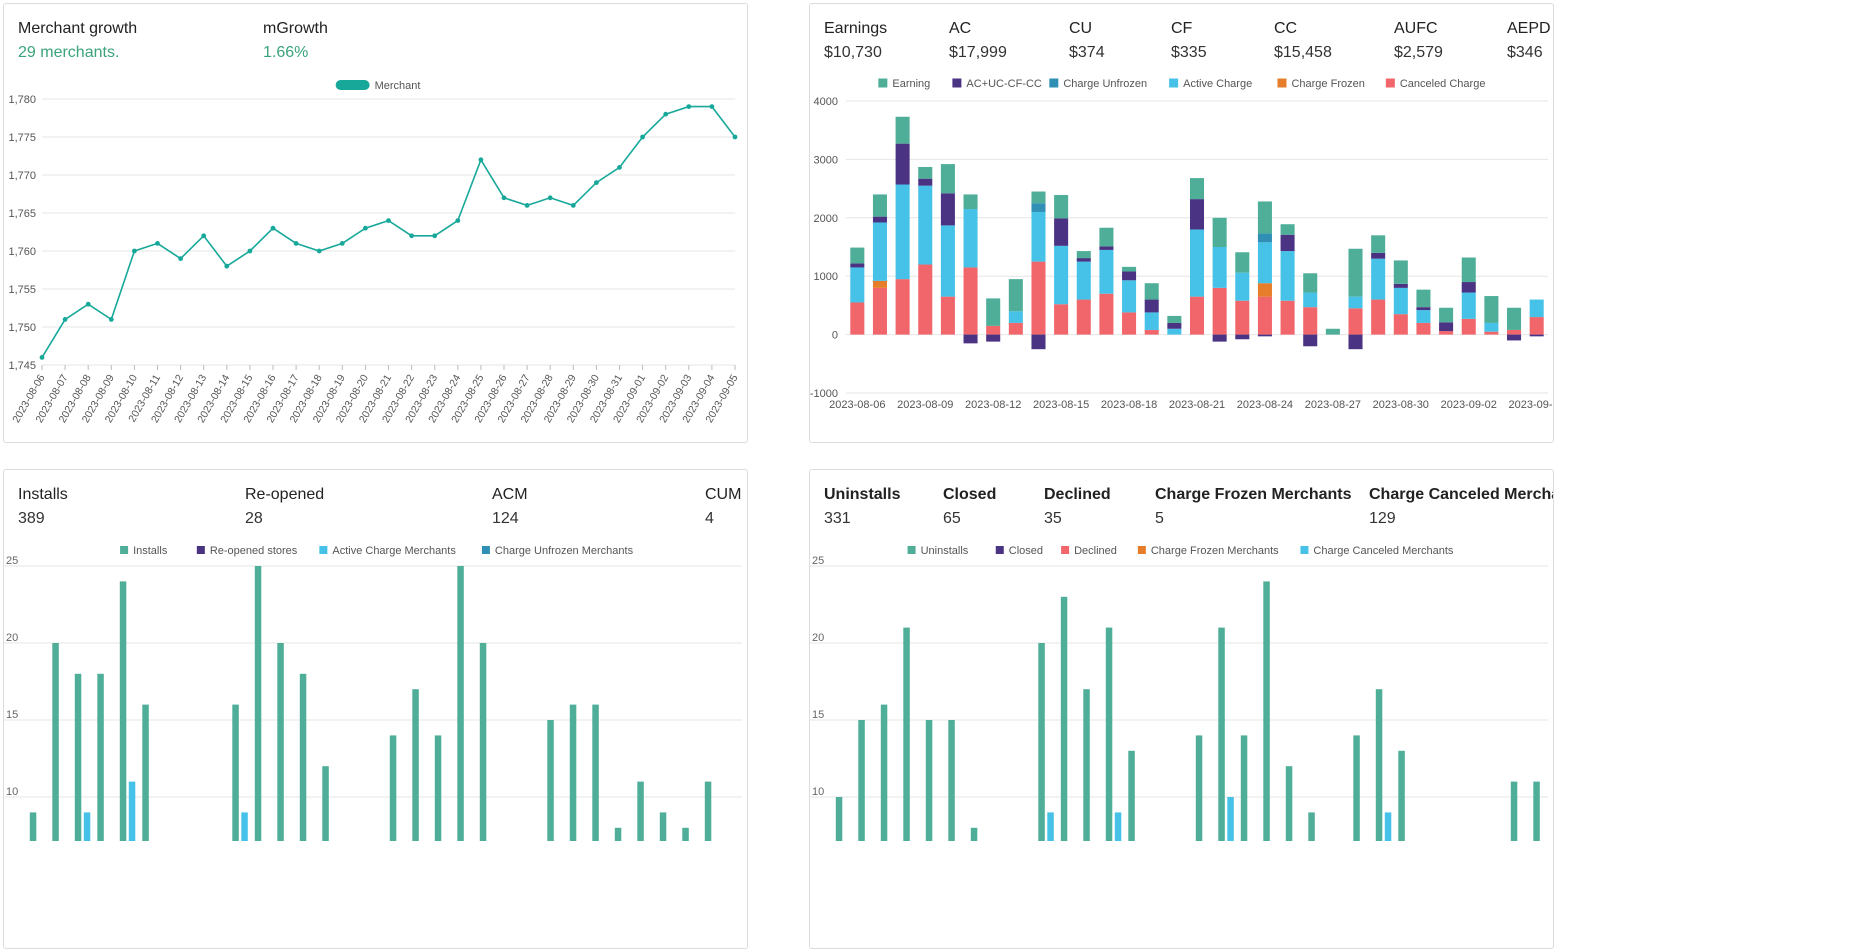 The image size is (1856, 949). I want to click on legend-label: Charge Unfrozen Merchants, so click(564, 551).